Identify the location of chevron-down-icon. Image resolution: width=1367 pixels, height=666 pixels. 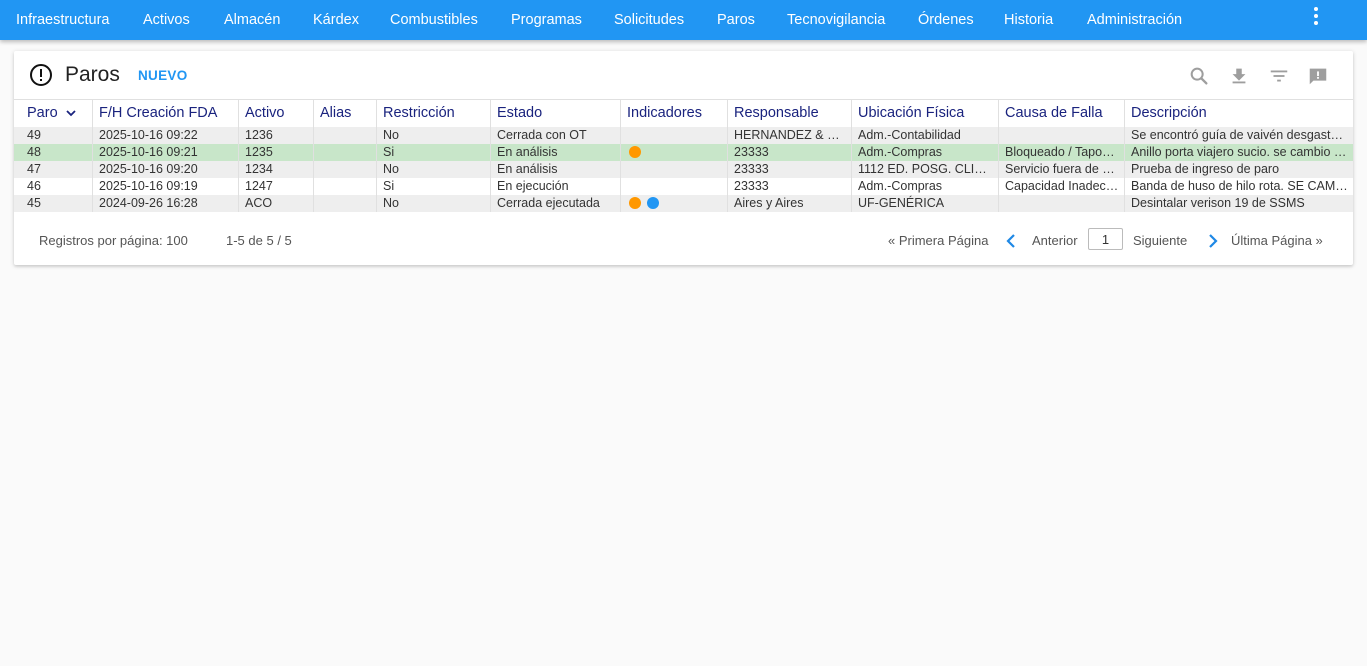
(71, 113).